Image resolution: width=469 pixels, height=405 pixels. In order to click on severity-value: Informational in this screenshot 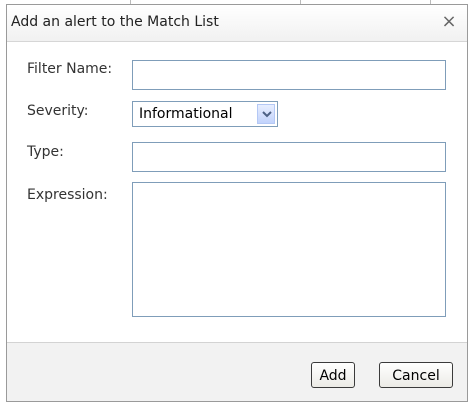, I will do `click(186, 114)`.